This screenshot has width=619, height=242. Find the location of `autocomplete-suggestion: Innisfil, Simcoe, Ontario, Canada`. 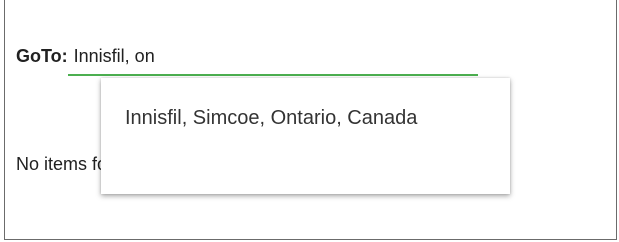

autocomplete-suggestion: Innisfil, Simcoe, Ontario, Canada is located at coordinates (285, 118).